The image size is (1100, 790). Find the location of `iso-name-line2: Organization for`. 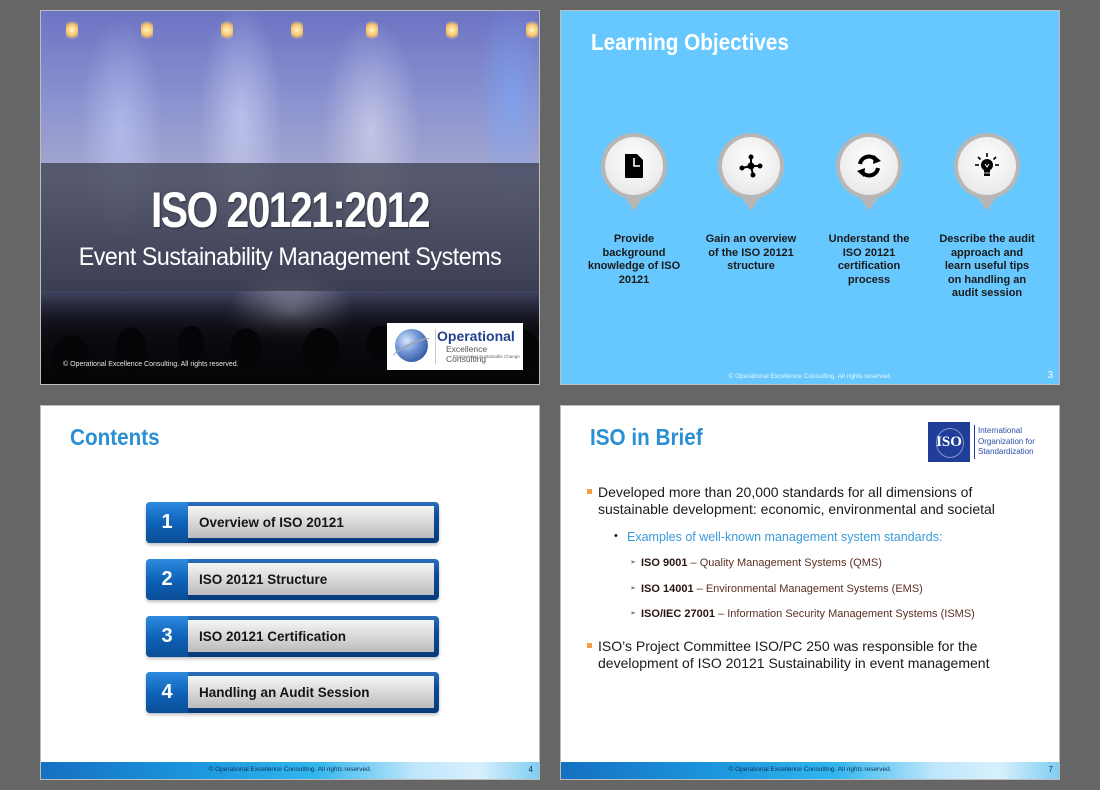

iso-name-line2: Organization for is located at coordinates (1006, 441).